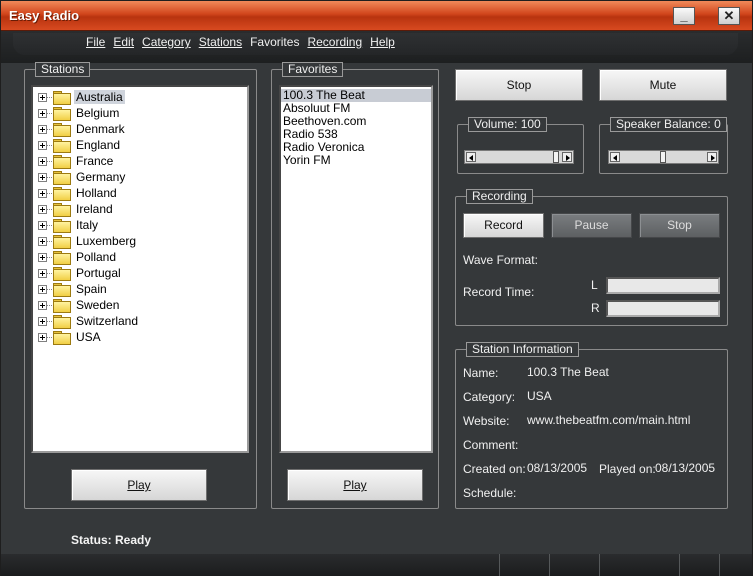 The width and height of the screenshot is (753, 576). I want to click on balance-legend: Speaker Balance: 0, so click(668, 124).